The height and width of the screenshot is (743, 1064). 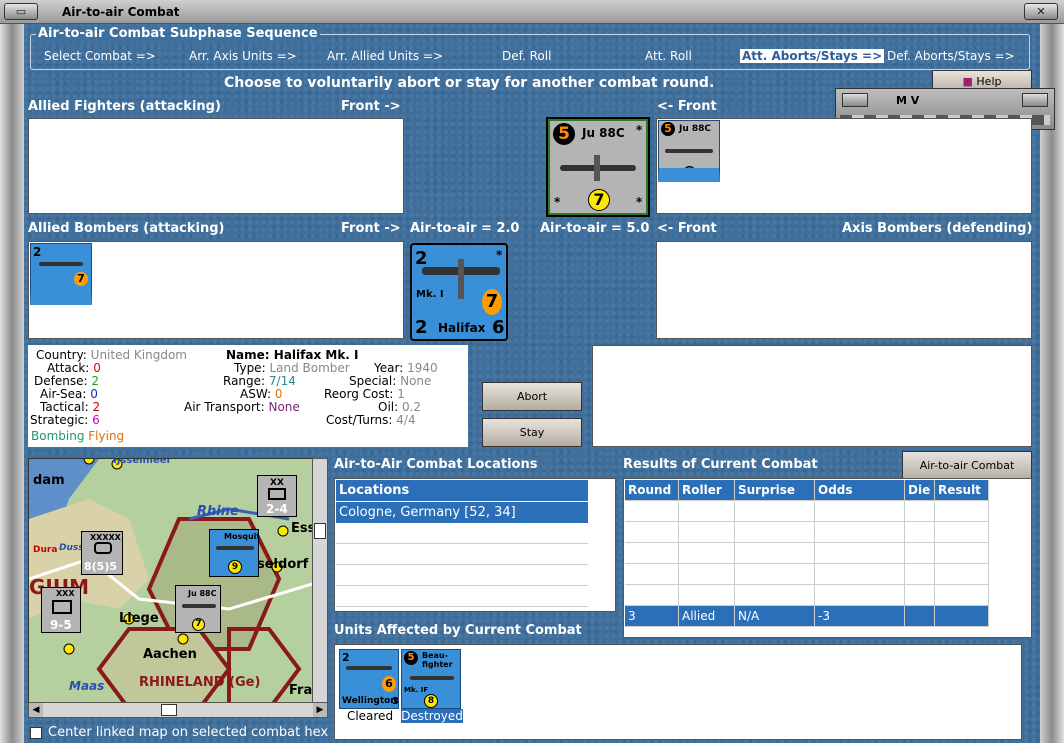 What do you see at coordinates (475, 545) in the screenshot?
I see `locations-list: Locations Cologne, Germany [52, 34]` at bounding box center [475, 545].